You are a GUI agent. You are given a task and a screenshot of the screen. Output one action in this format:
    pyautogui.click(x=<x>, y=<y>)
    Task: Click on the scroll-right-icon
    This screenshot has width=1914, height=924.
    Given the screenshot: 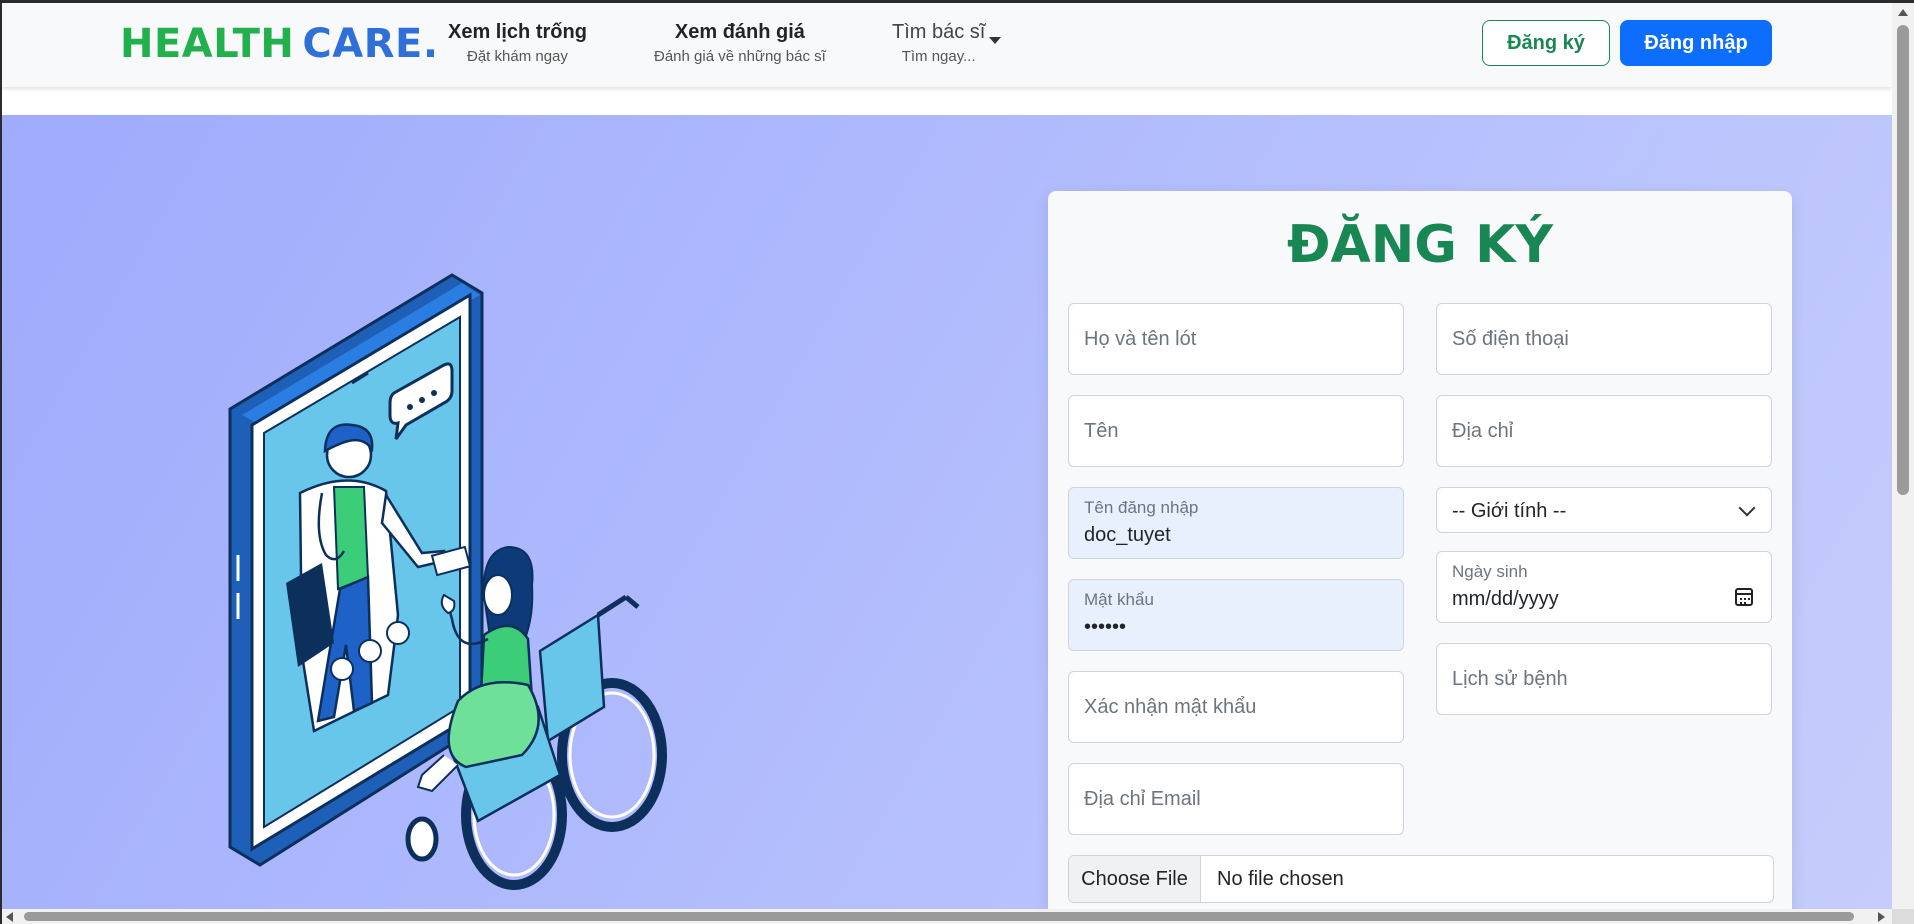 What is the action you would take?
    pyautogui.click(x=1881, y=917)
    